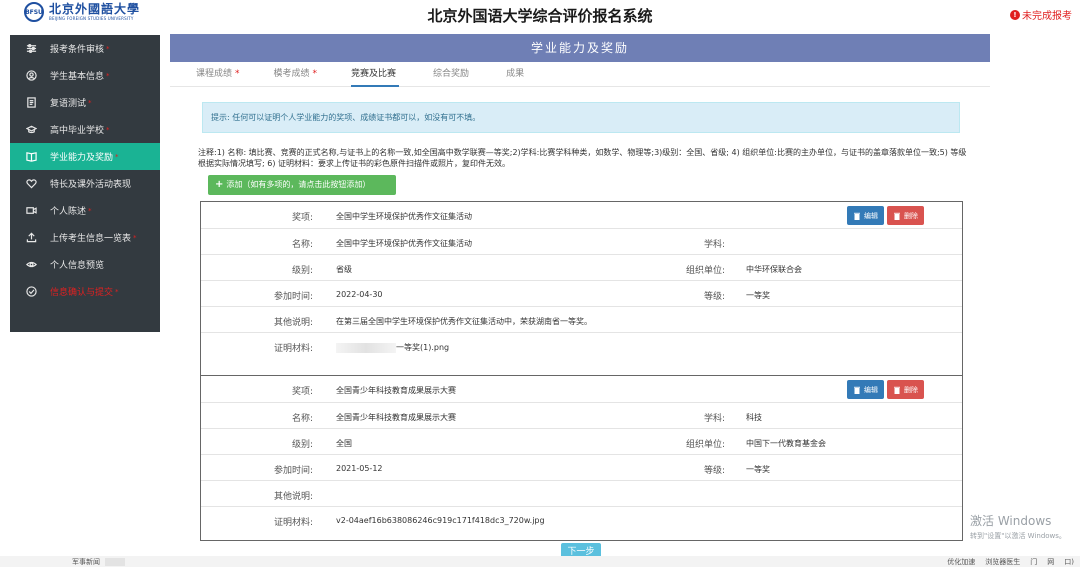 The width and height of the screenshot is (1080, 567). I want to click on sidebar-item-language-test: 复语测试 *, so click(85, 102).